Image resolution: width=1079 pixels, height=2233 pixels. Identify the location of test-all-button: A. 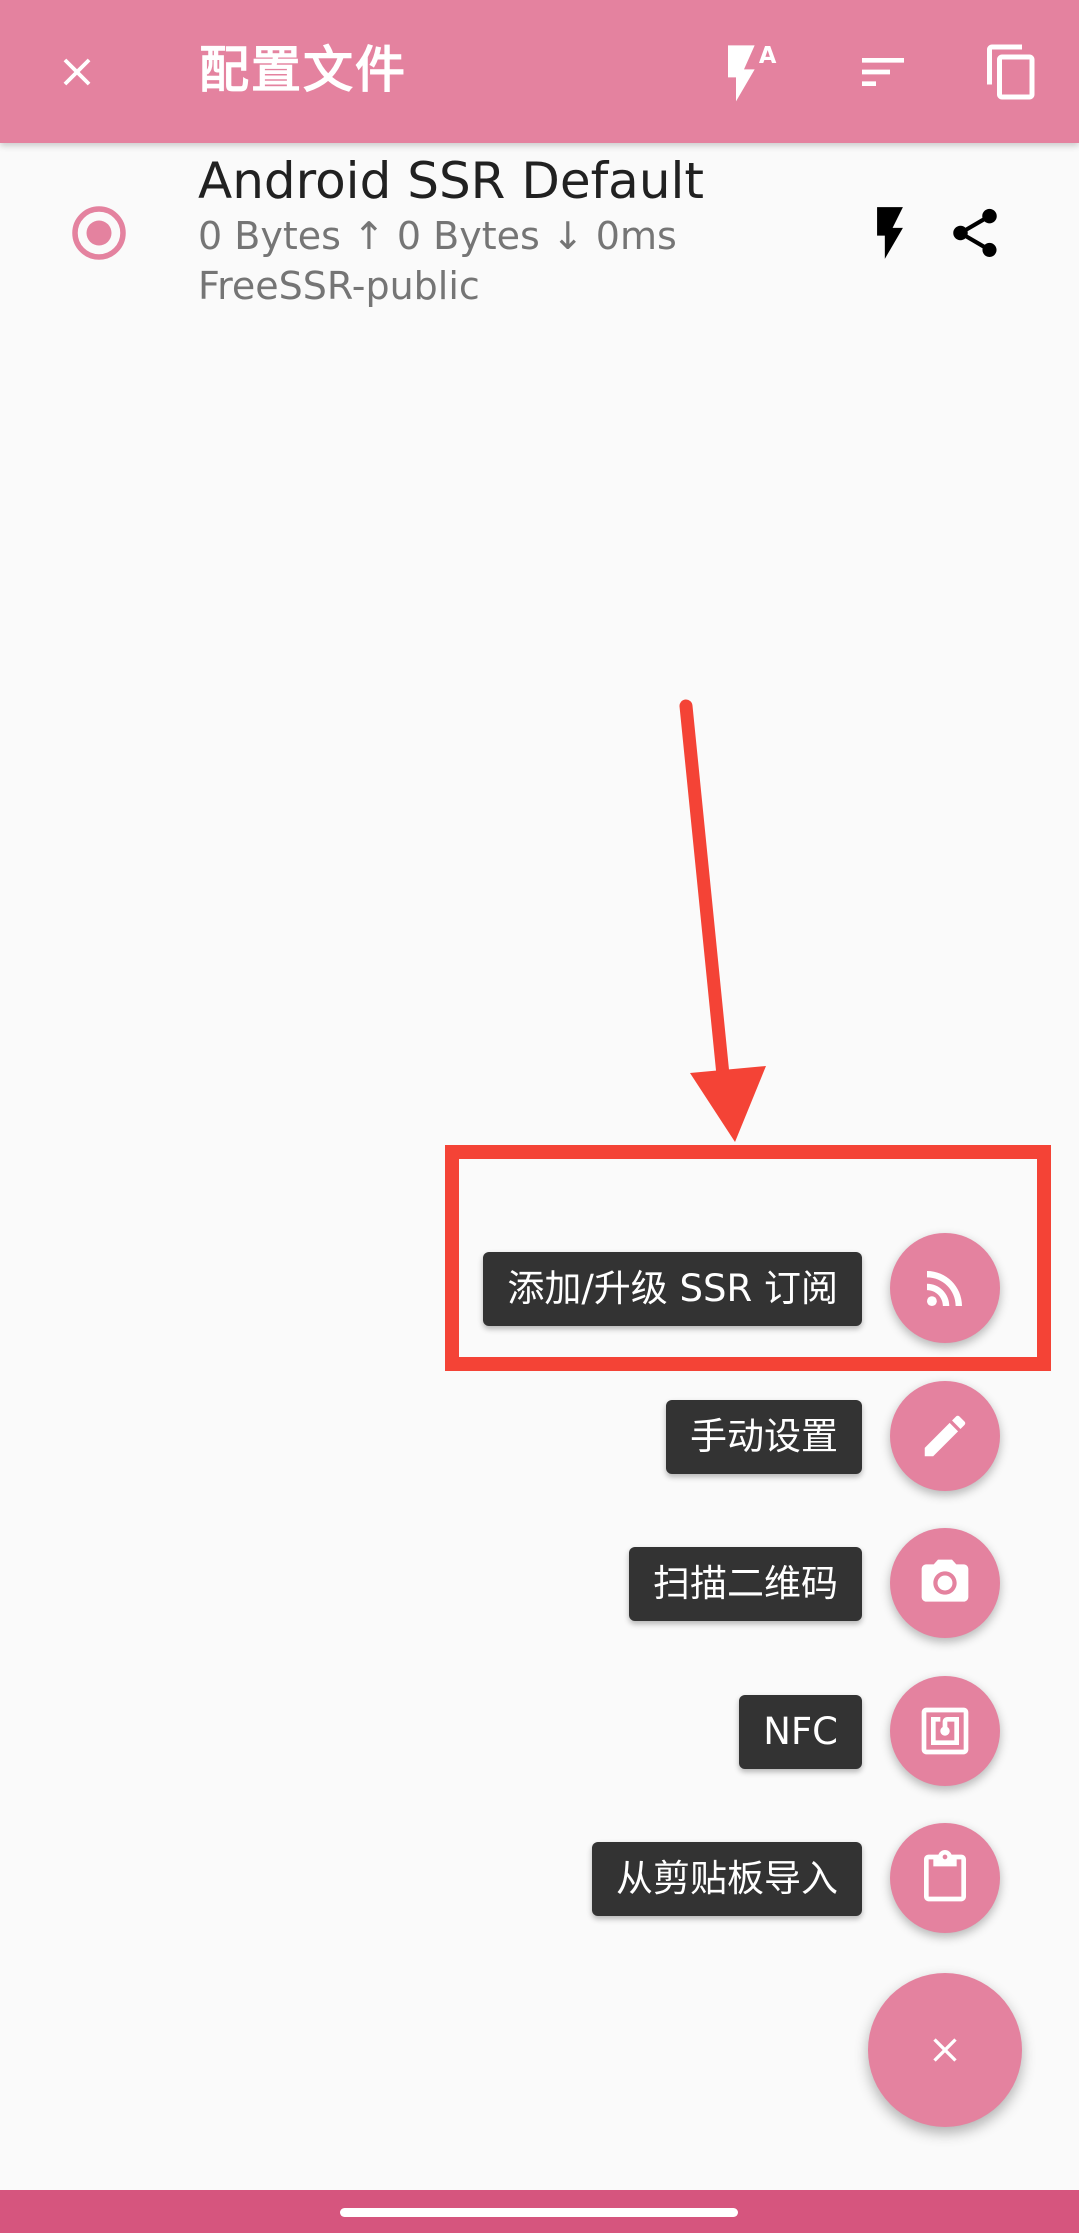
(752, 72).